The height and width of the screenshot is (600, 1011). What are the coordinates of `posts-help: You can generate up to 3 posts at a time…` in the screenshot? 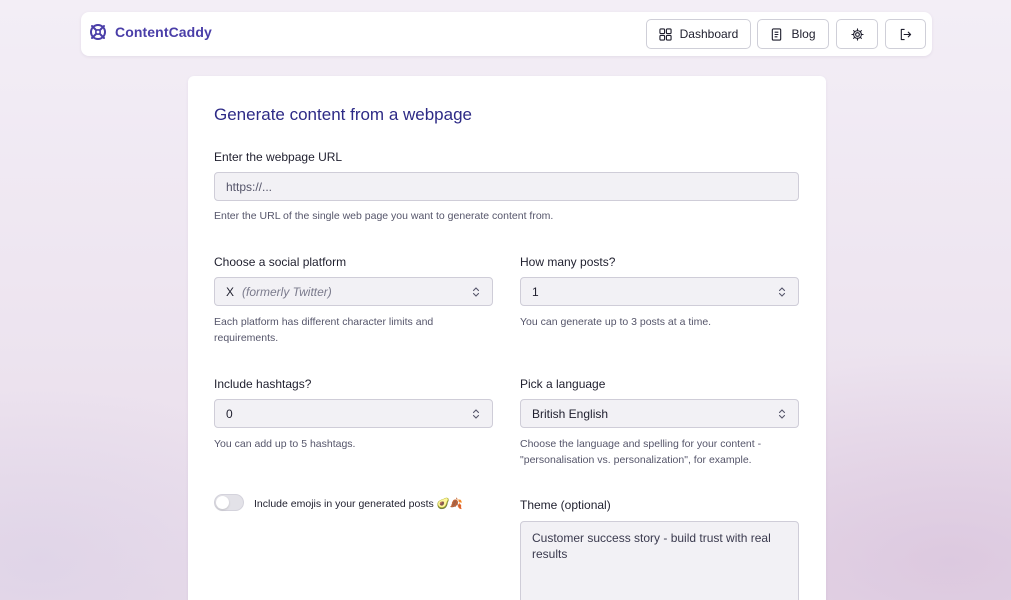 It's located at (616, 322).